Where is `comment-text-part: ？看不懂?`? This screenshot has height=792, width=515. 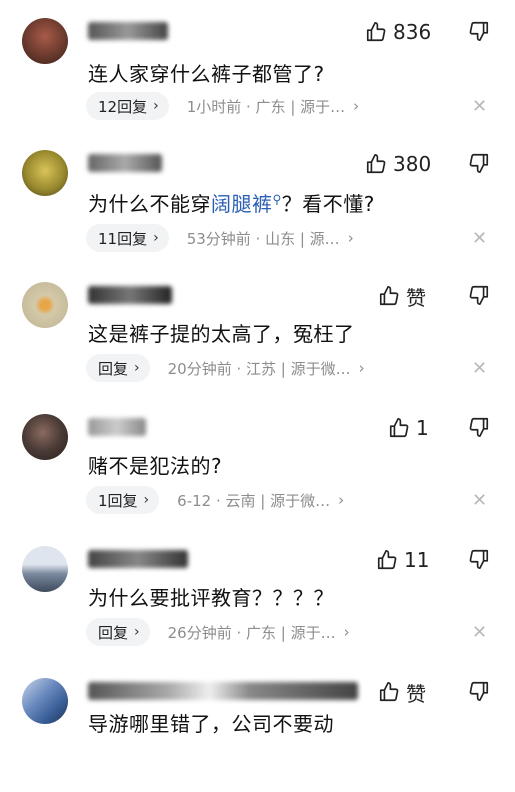
comment-text-part: ？看不懂? is located at coordinates (328, 204).